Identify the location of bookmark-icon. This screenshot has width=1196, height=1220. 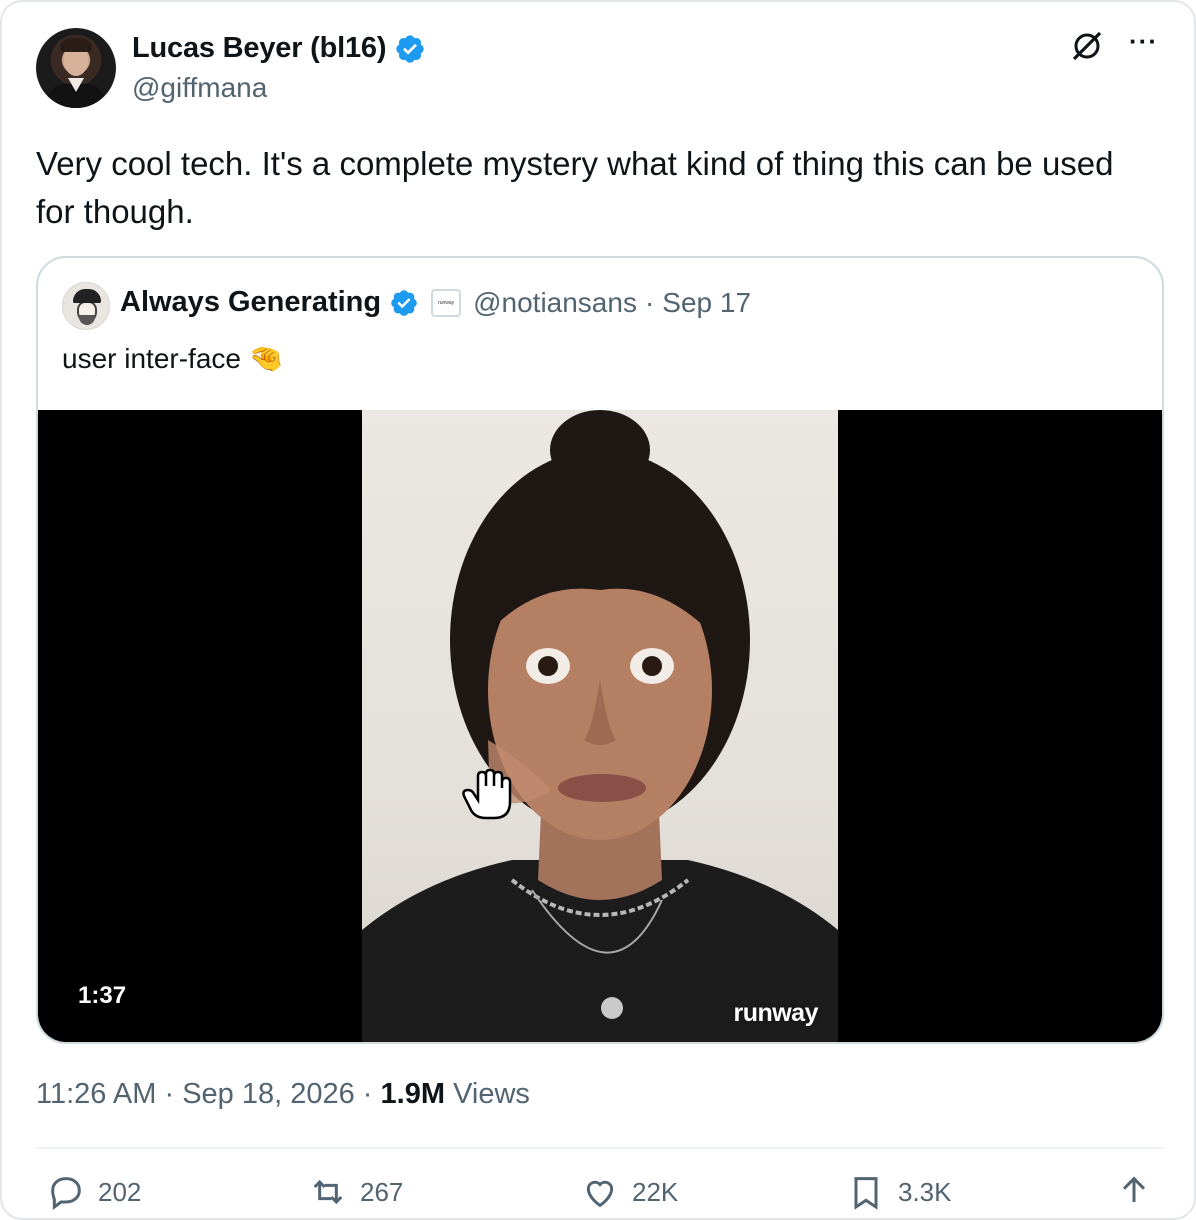
(866, 1193).